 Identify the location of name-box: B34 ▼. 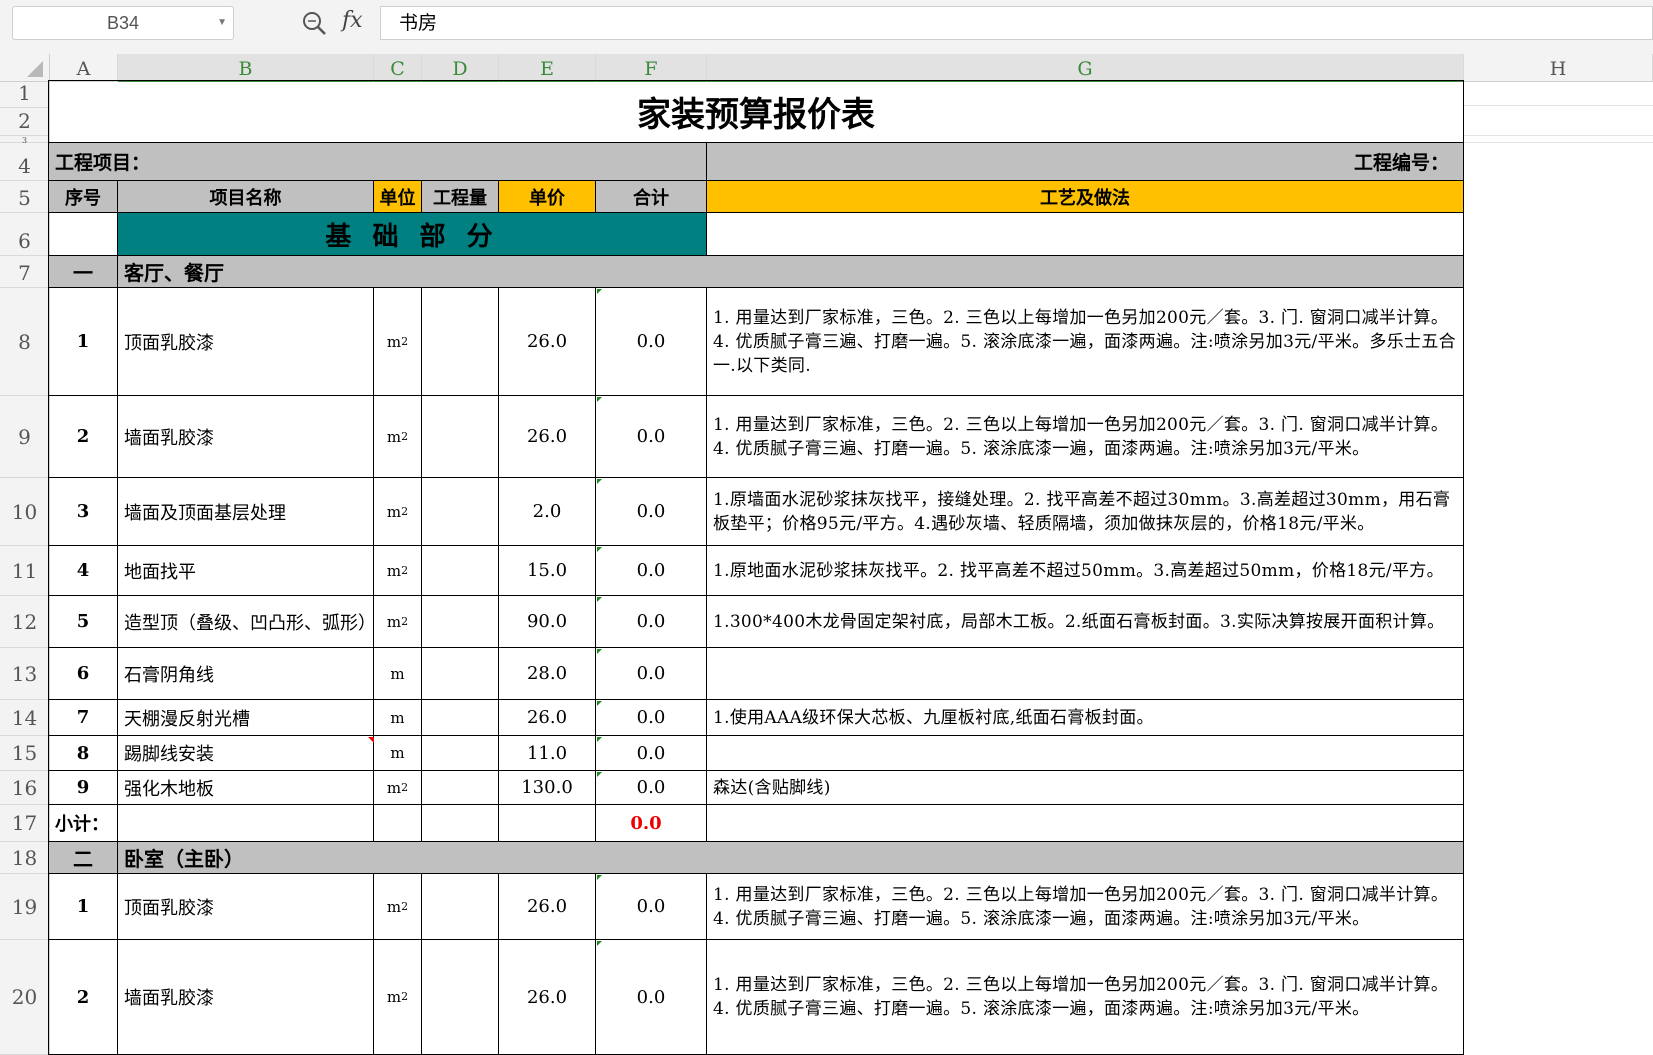
(123, 23).